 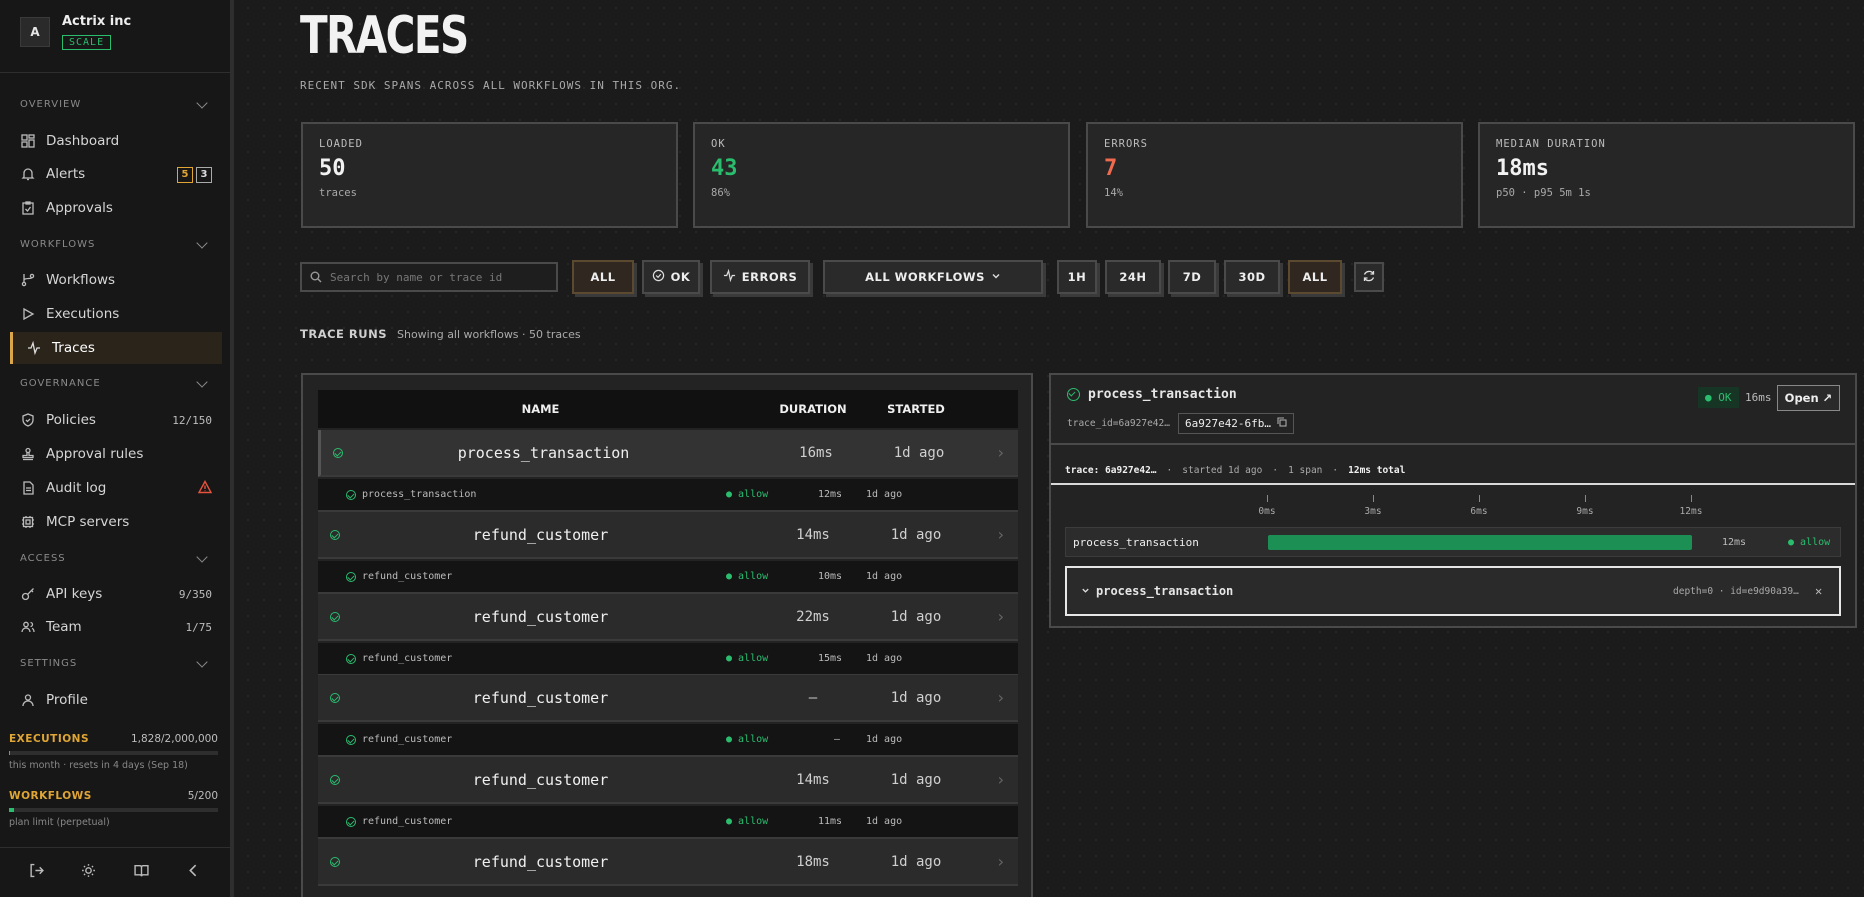 What do you see at coordinates (185, 175) in the screenshot?
I see `alerts-warning-badge: 5` at bounding box center [185, 175].